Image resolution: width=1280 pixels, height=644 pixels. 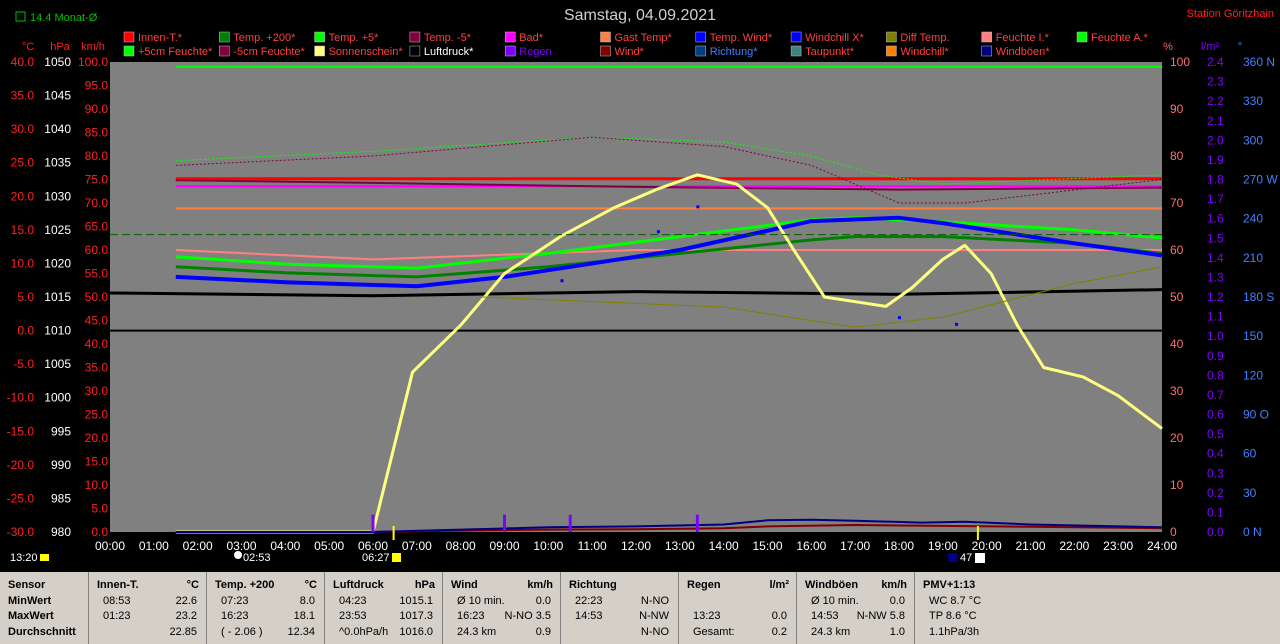 I want to click on direction-tick: 150, so click(x=1253, y=336).